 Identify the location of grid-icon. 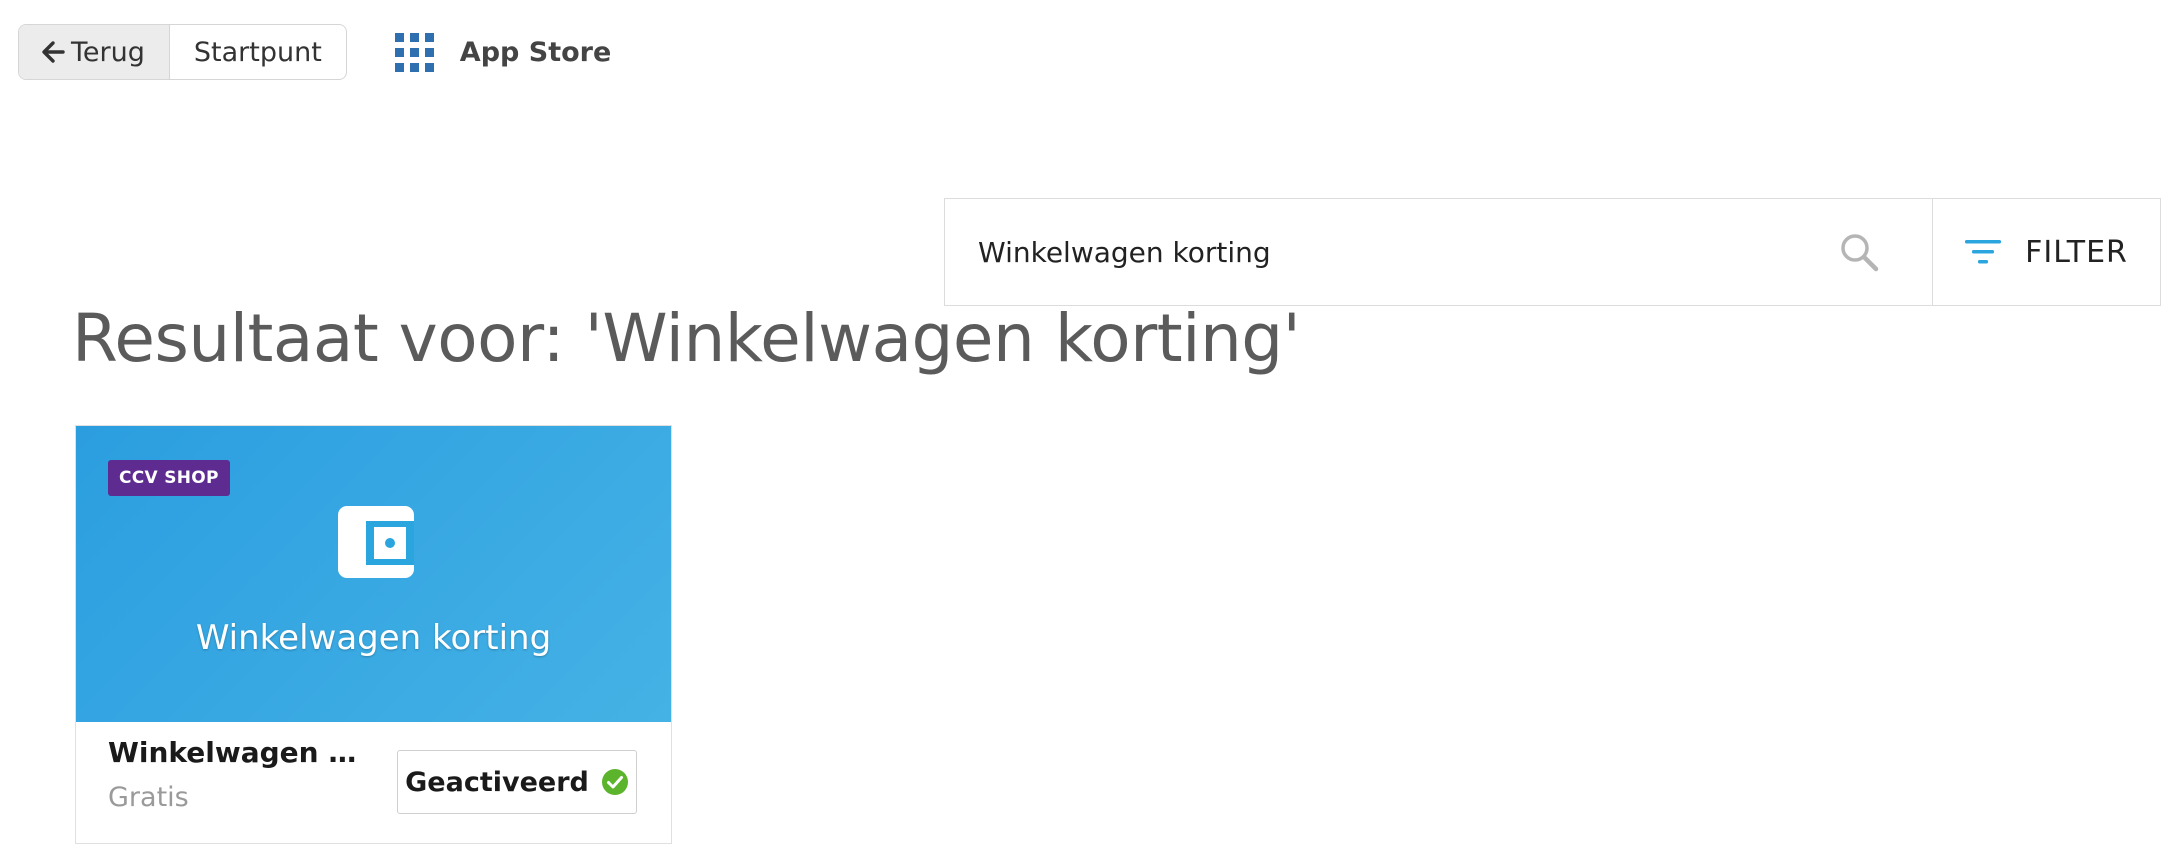
(414, 52).